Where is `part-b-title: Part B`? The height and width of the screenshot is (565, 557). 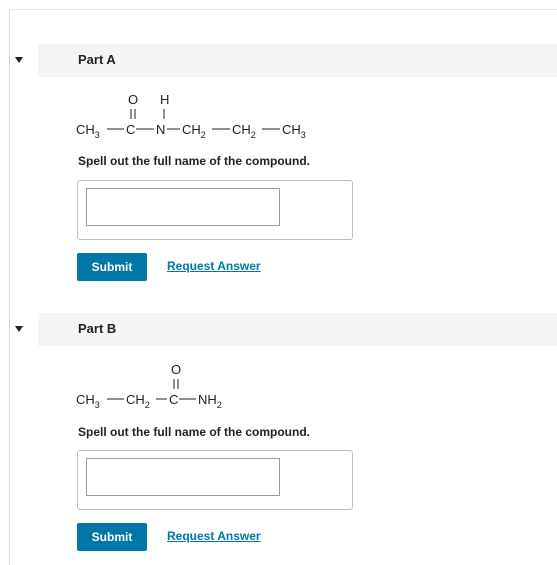 part-b-title: Part B is located at coordinates (97, 328).